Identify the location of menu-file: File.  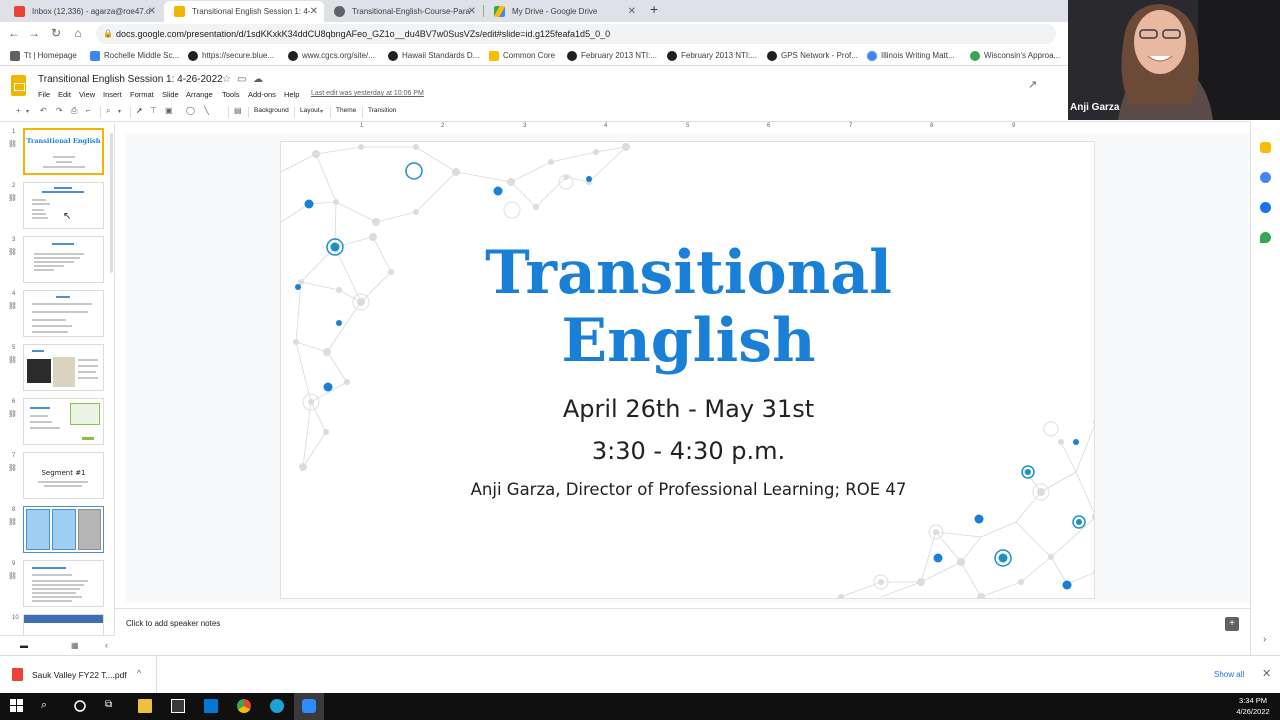
(44, 94).